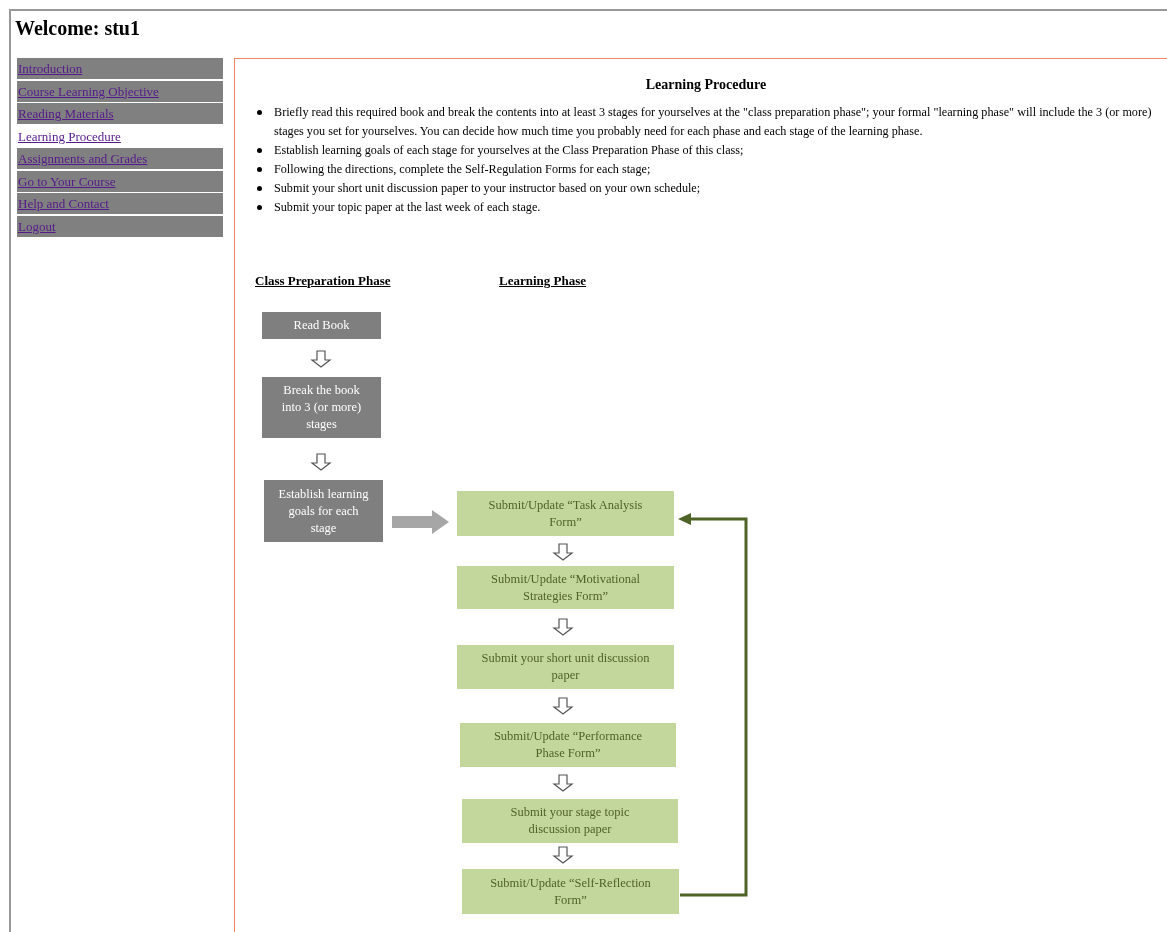 The height and width of the screenshot is (932, 1167). I want to click on nav-link: Introduction, so click(120, 68).